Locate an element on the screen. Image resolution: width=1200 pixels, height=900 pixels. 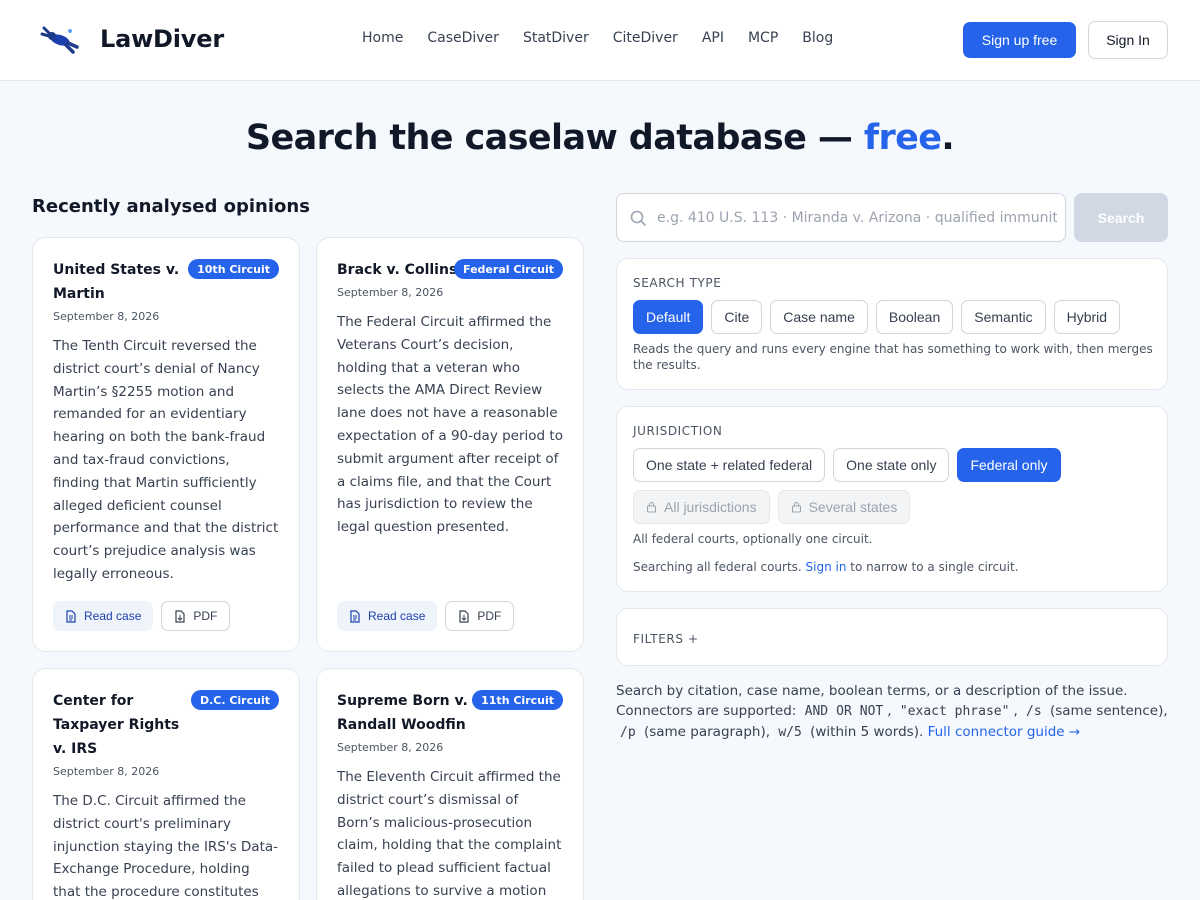
jurisdiction-several-locked: Several states is located at coordinates (844, 507).